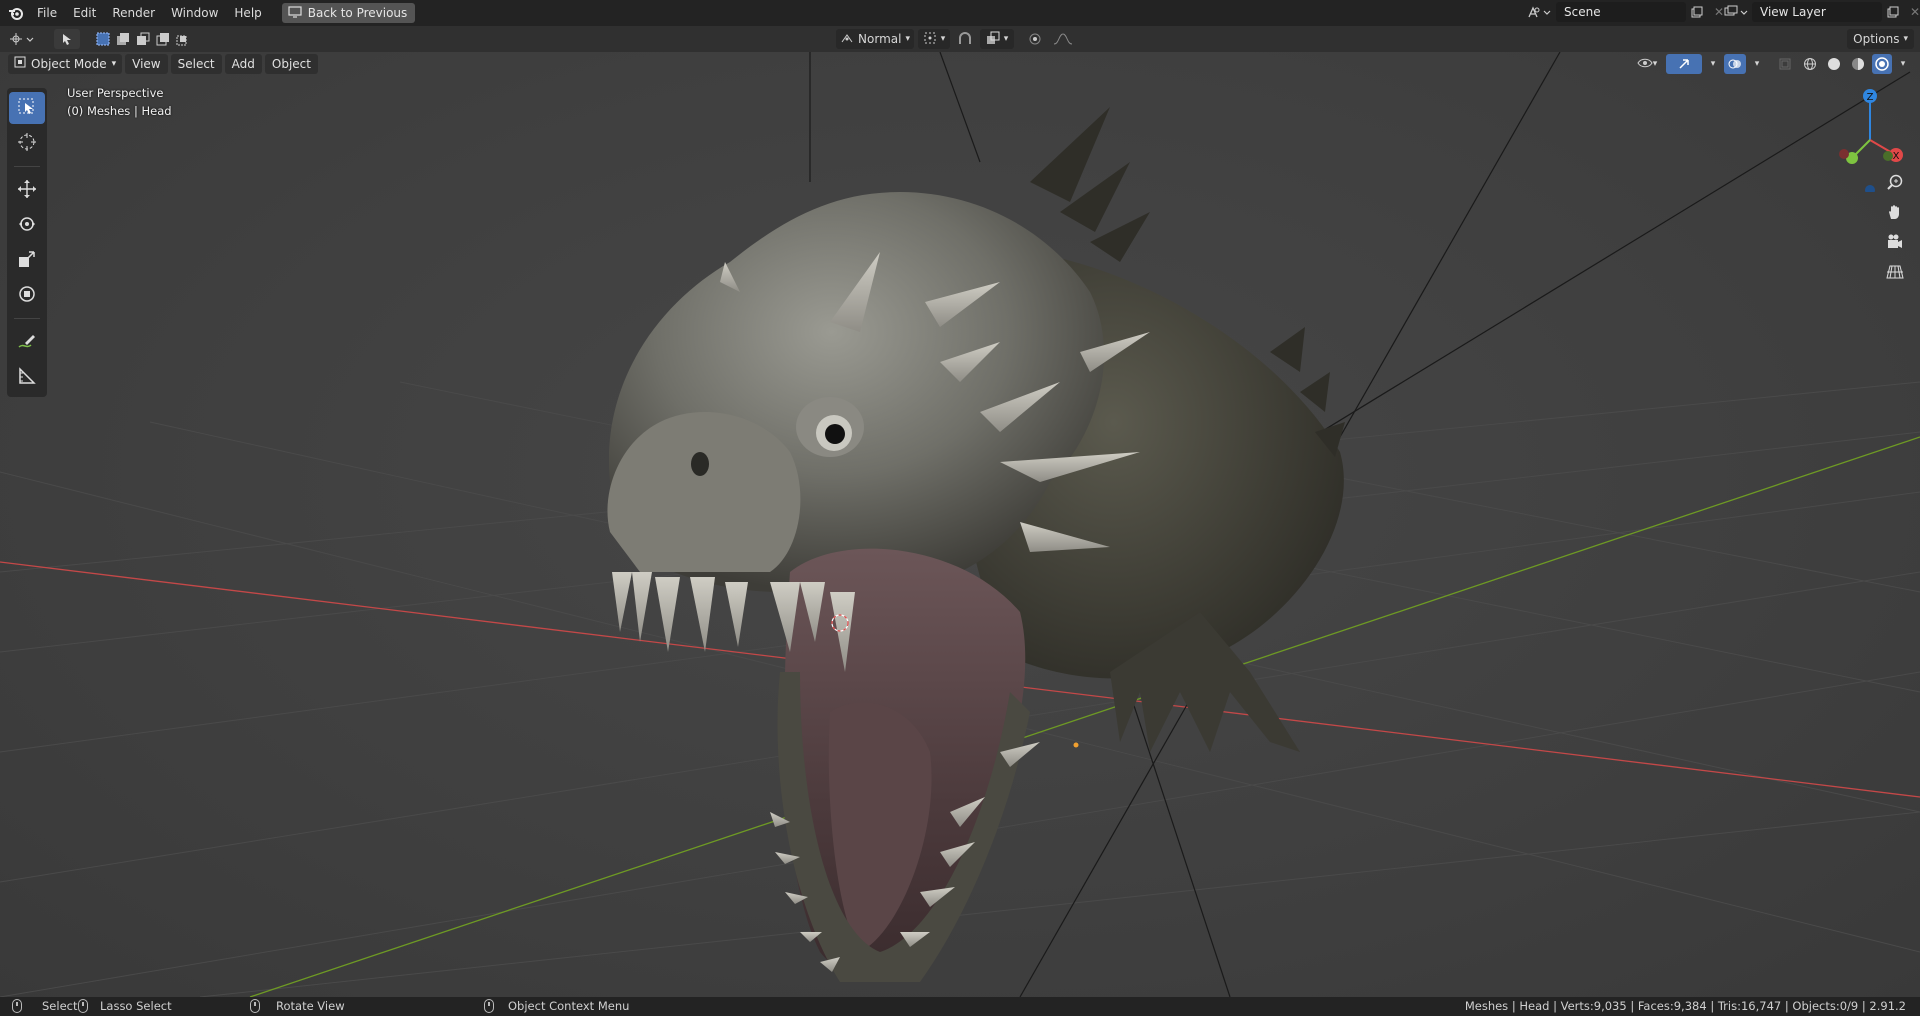  I want to click on viewport-header: Normal ▾ ▾ ▾ Options ▾, so click(960, 39).